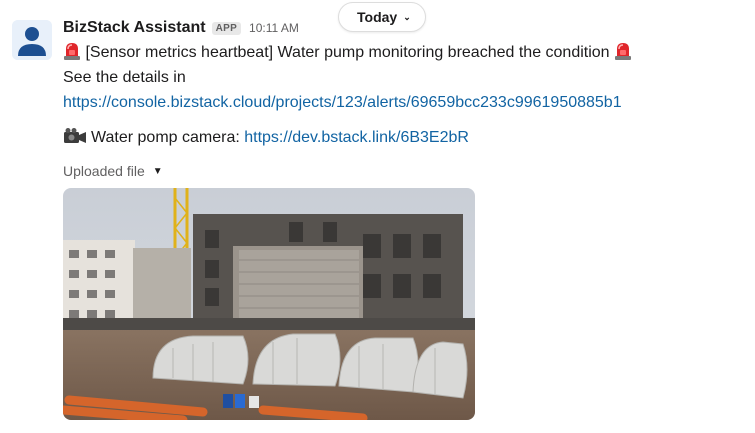  I want to click on sender-name: BizStack Assistant, so click(134, 28).